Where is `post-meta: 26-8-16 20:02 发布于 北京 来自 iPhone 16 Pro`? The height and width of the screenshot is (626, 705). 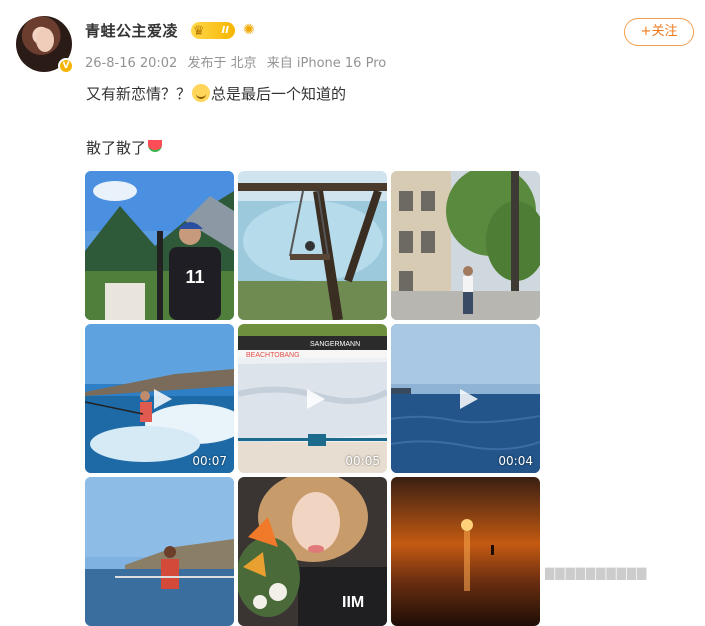 post-meta: 26-8-16 20:02 发布于 北京 来自 iPhone 16 Pro is located at coordinates (238, 61).